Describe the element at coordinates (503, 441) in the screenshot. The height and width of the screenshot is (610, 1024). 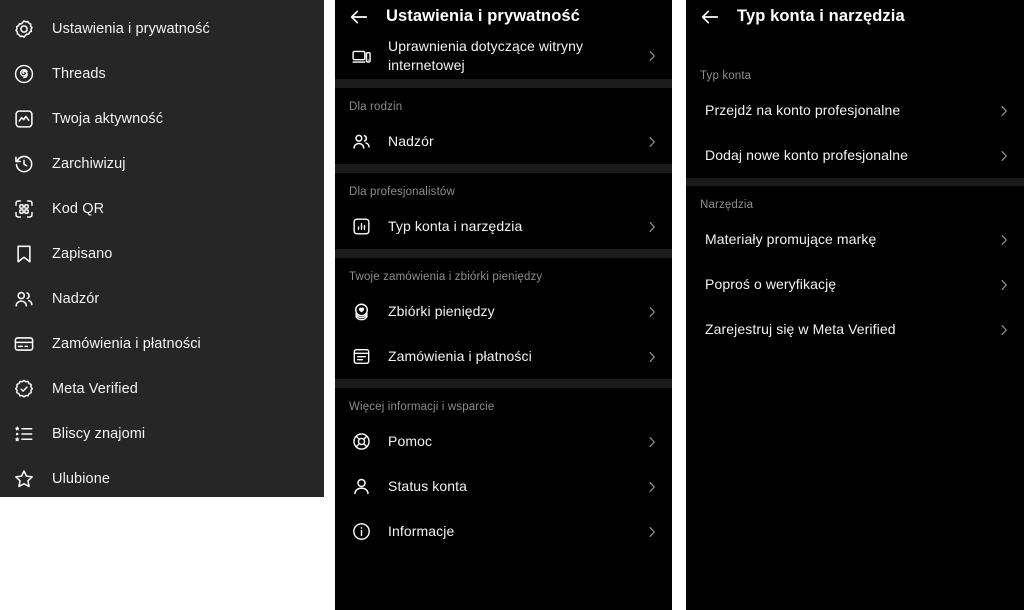
I see `settings-row-help: Pomoc` at that location.